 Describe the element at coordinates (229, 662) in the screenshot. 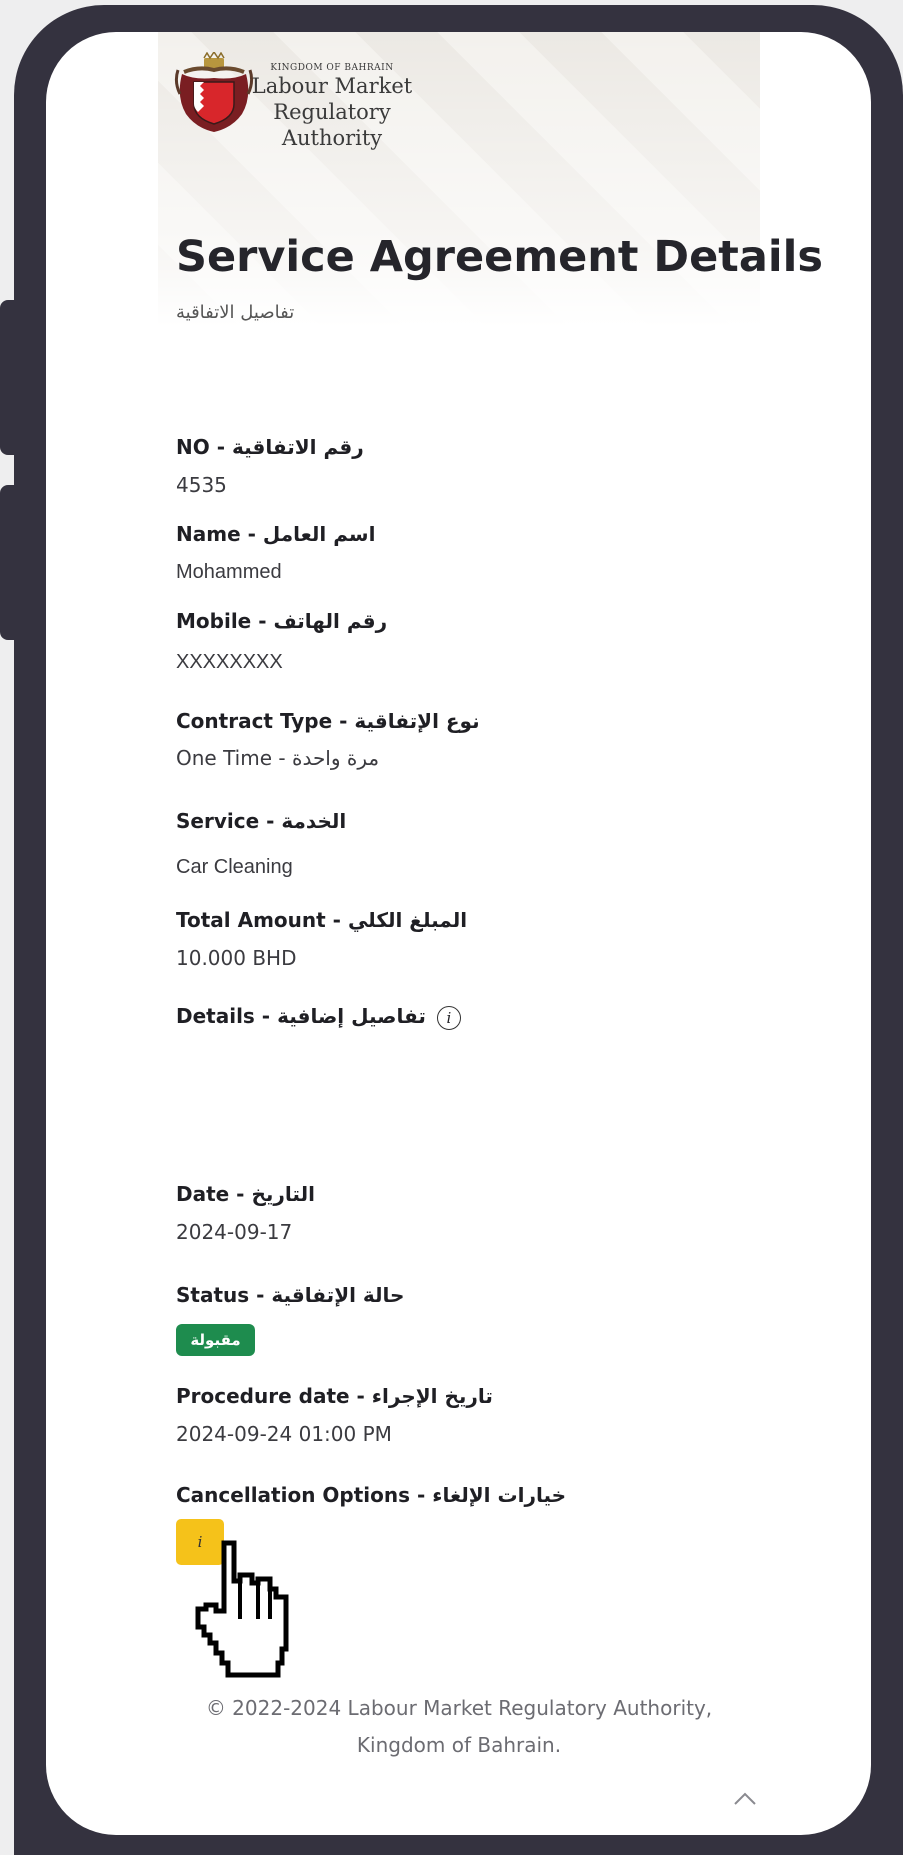

I see `mobile-value: XXXXXXXX` at that location.